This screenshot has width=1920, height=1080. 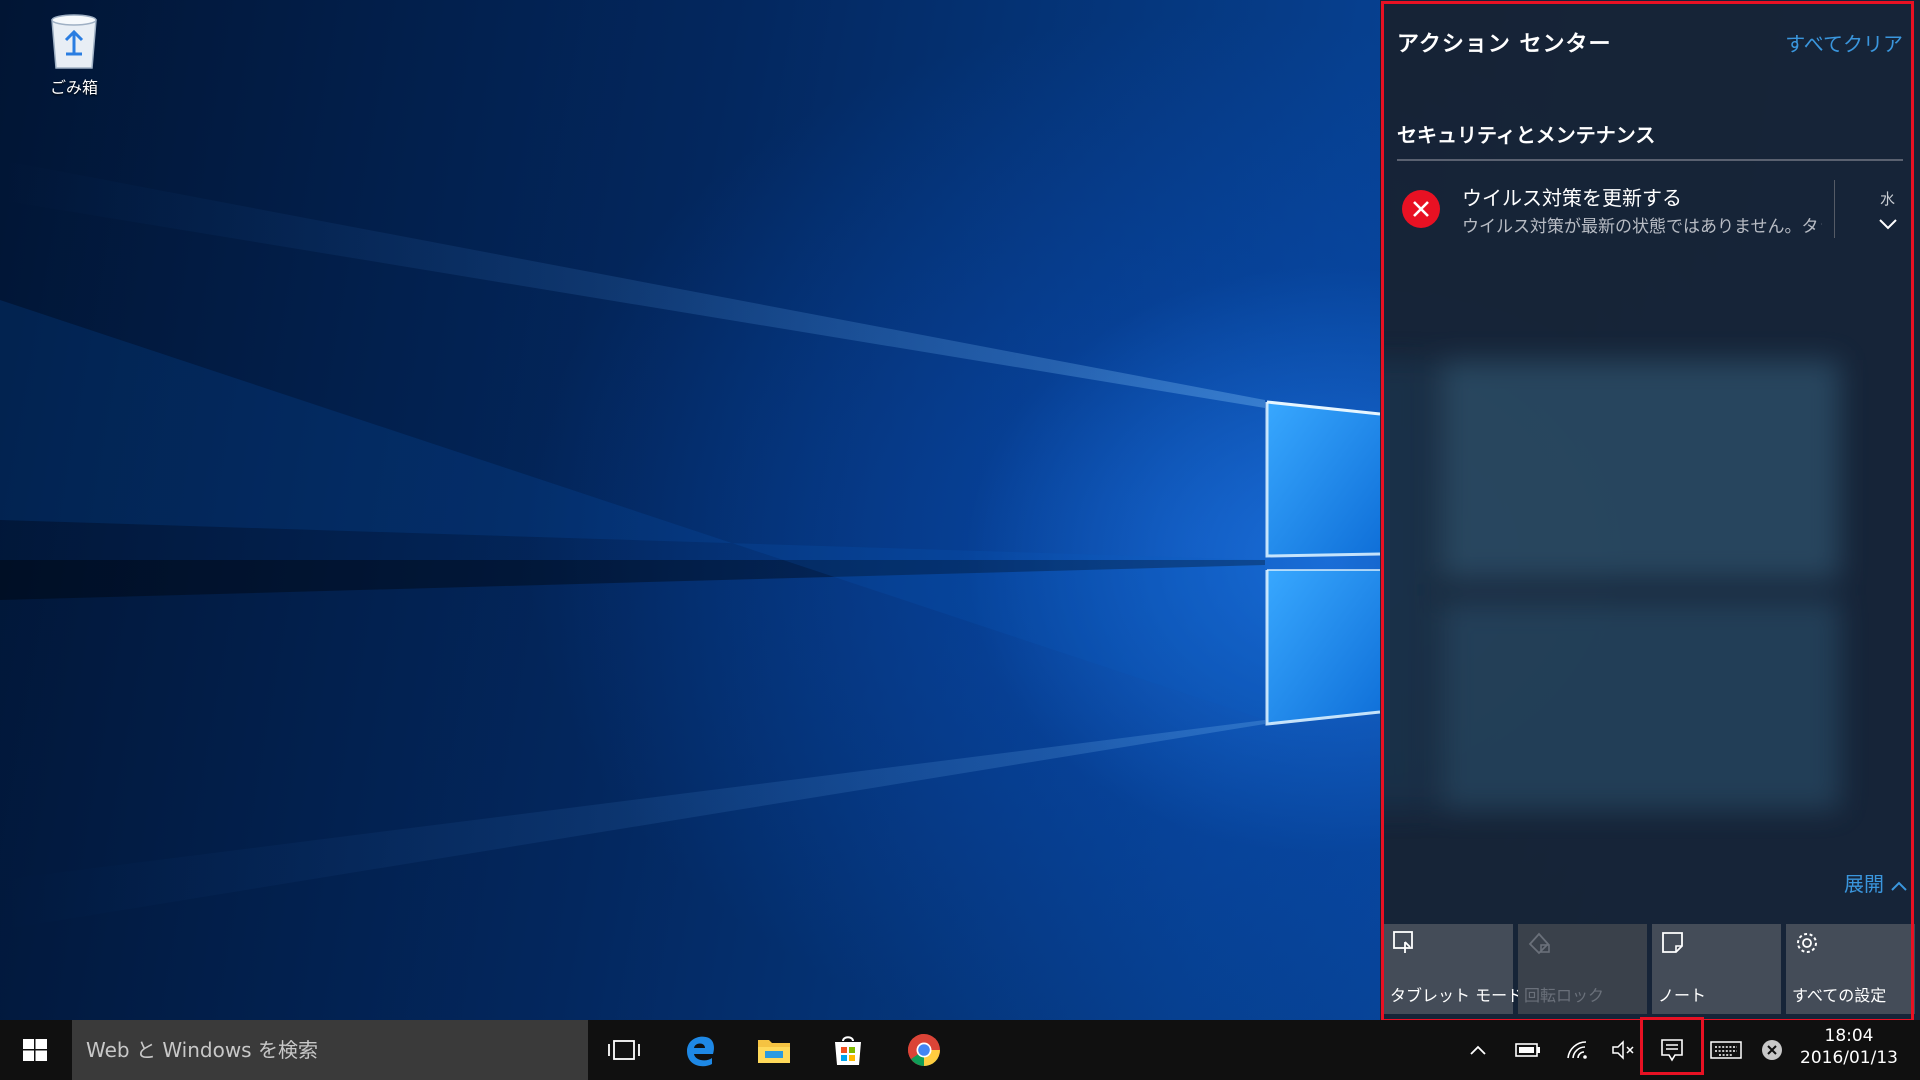 What do you see at coordinates (1564, 995) in the screenshot?
I see `quick-action-label: 回転ロック` at bounding box center [1564, 995].